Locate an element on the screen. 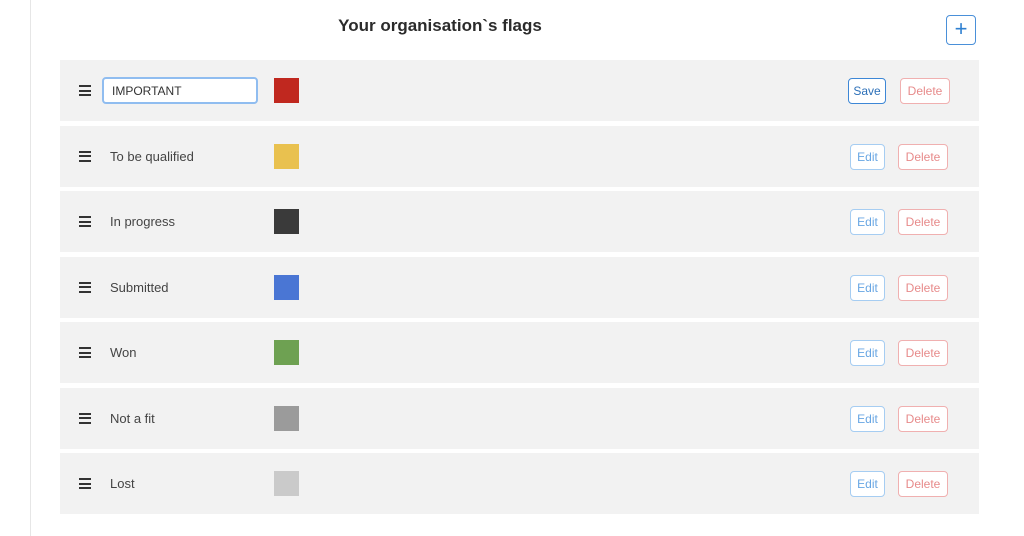 The image size is (1024, 536). save-button: Save is located at coordinates (867, 91).